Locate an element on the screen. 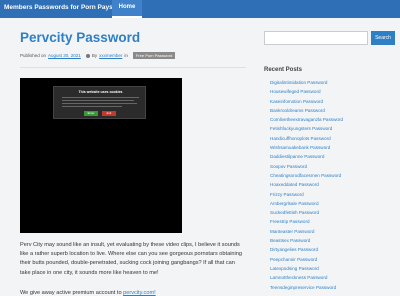  cookie-consent-modal: This website uses cookies Enter Exit is located at coordinates (99, 102).